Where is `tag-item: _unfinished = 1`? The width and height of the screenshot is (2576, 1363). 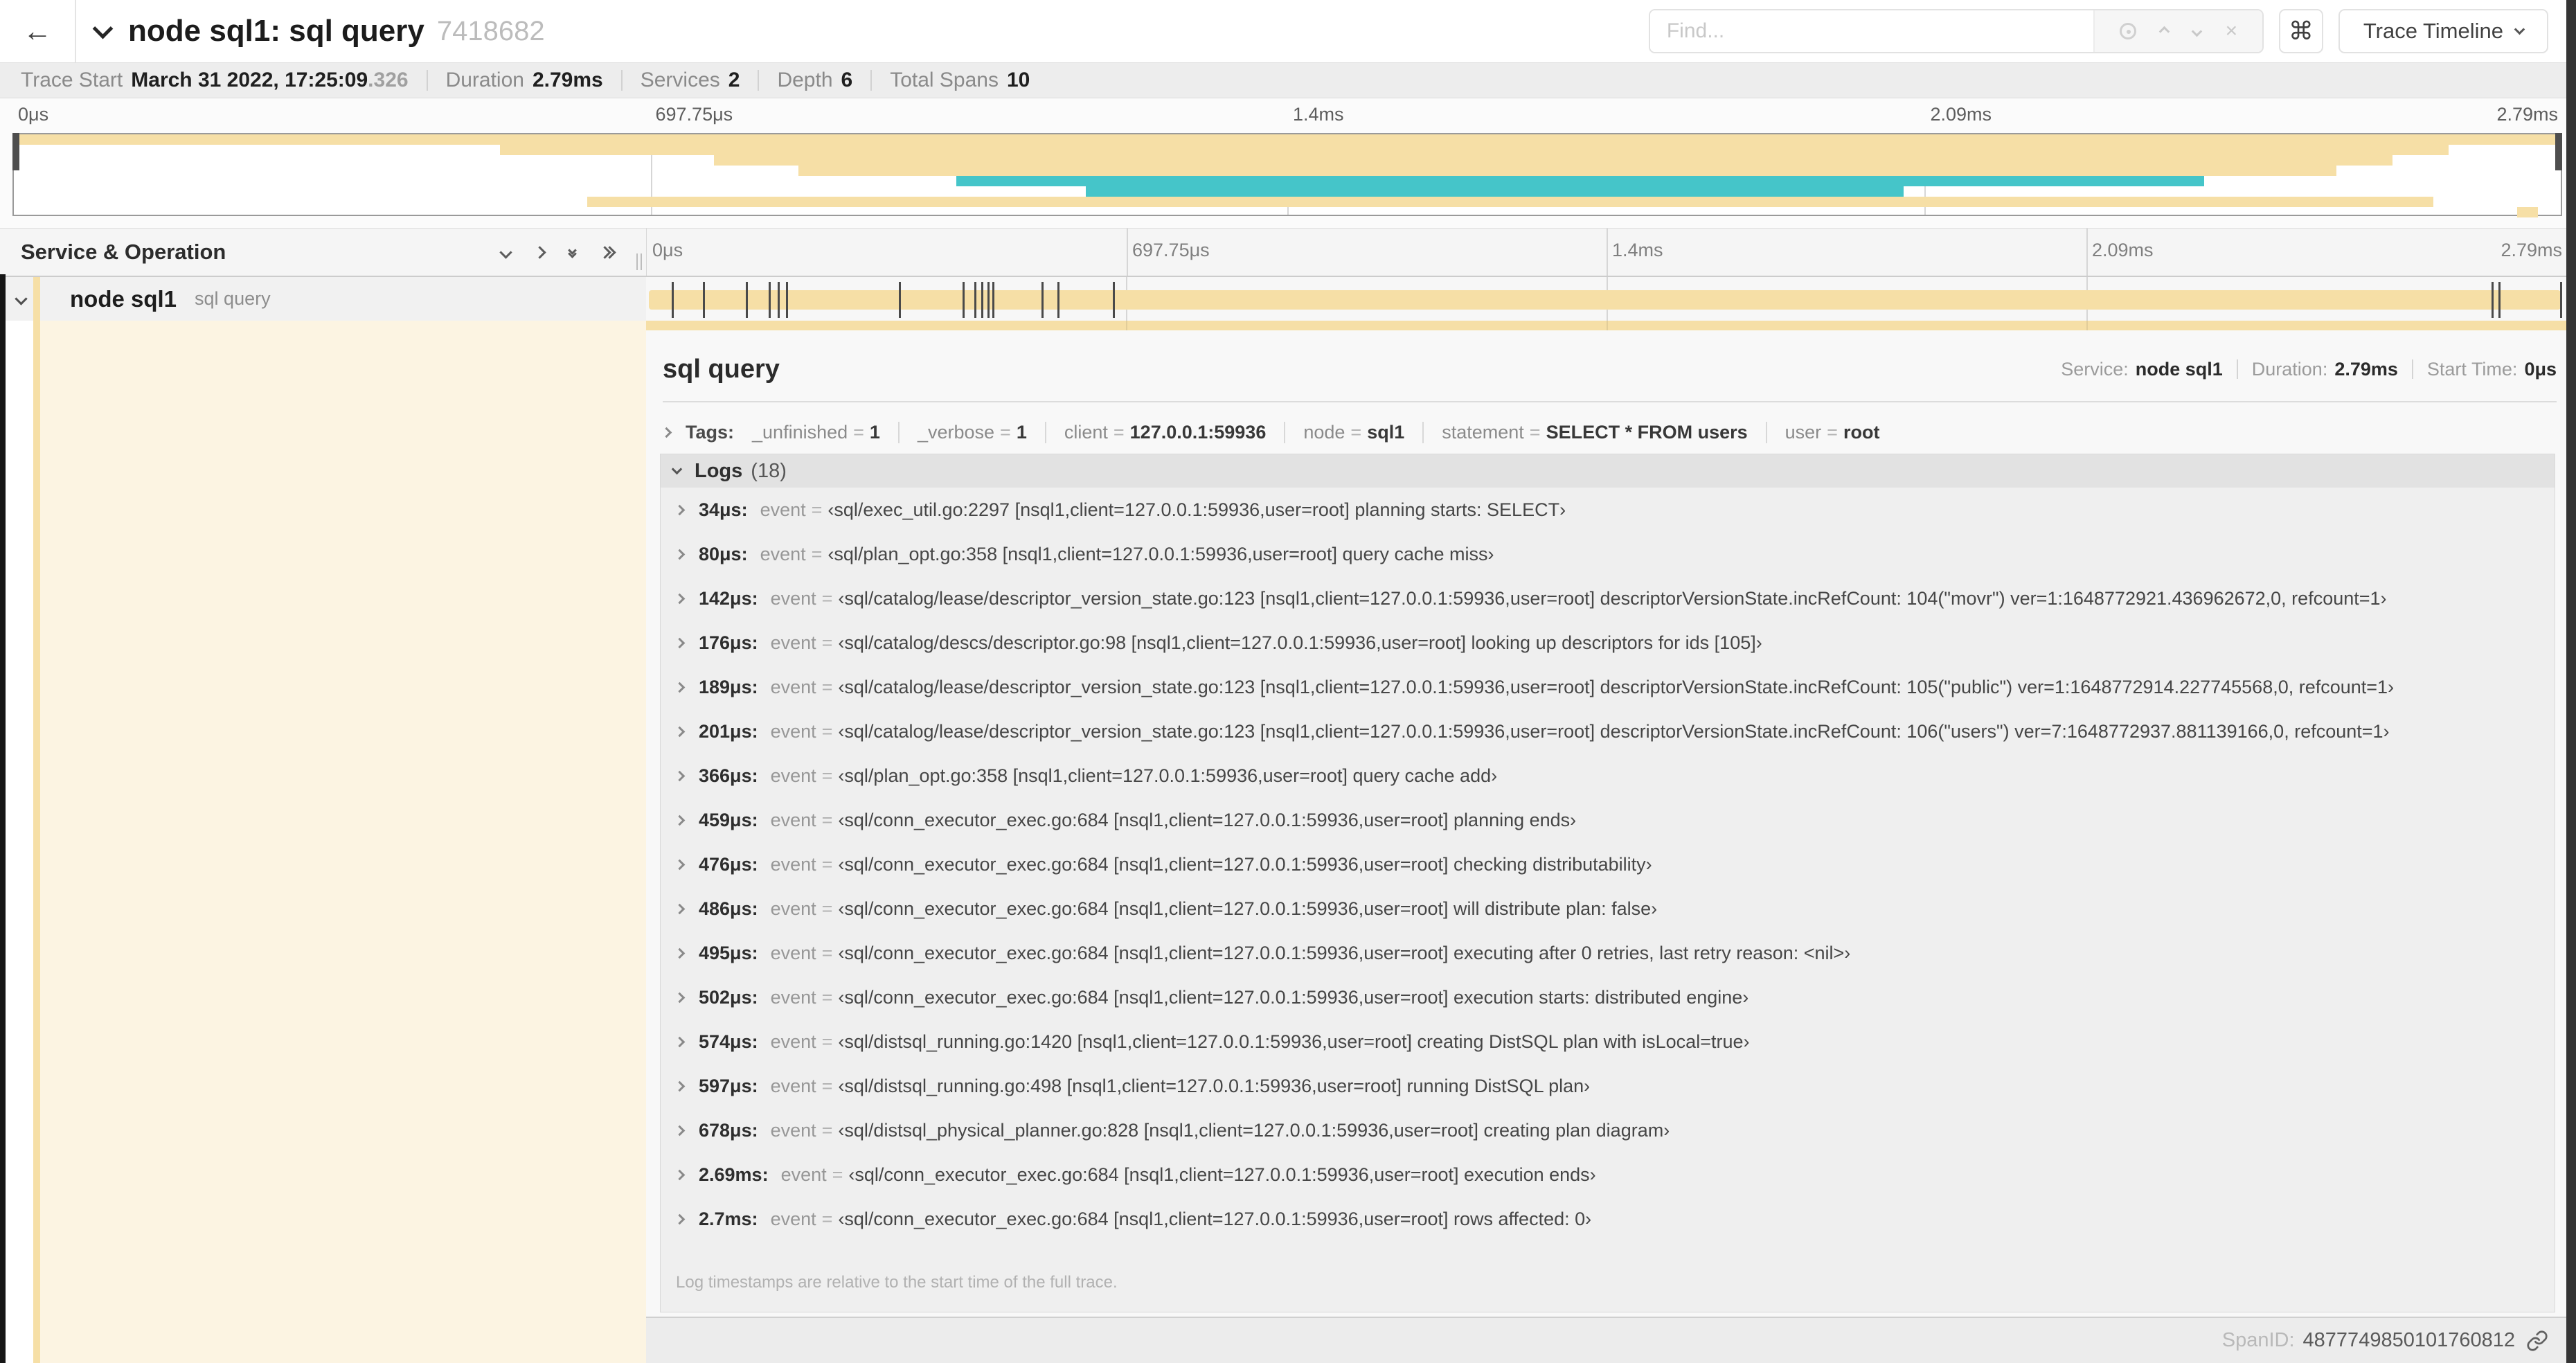
tag-item: _unfinished = 1 is located at coordinates (825, 433).